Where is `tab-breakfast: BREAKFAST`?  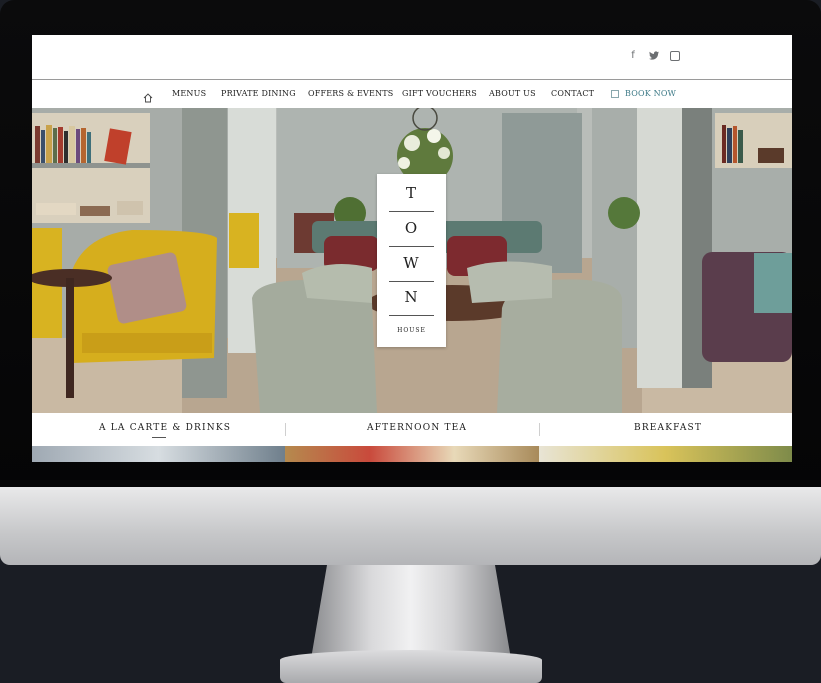 tab-breakfast: BREAKFAST is located at coordinates (668, 428).